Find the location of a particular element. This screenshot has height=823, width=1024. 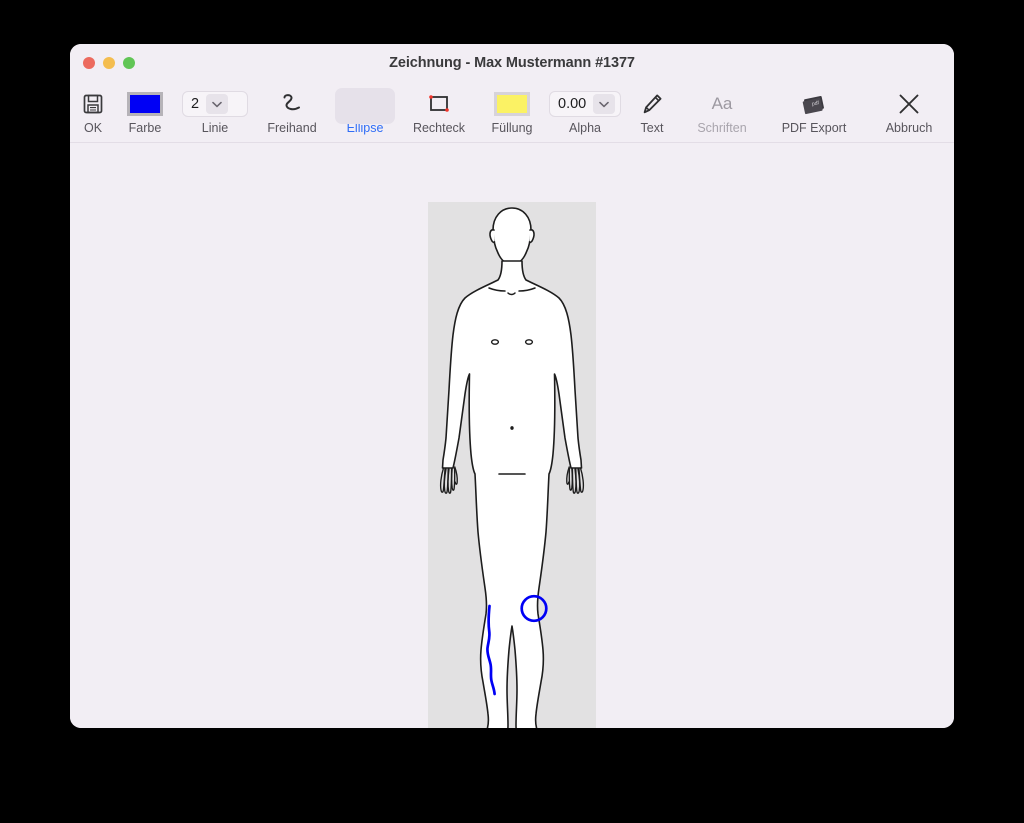

fill-color-swatch is located at coordinates (512, 104).